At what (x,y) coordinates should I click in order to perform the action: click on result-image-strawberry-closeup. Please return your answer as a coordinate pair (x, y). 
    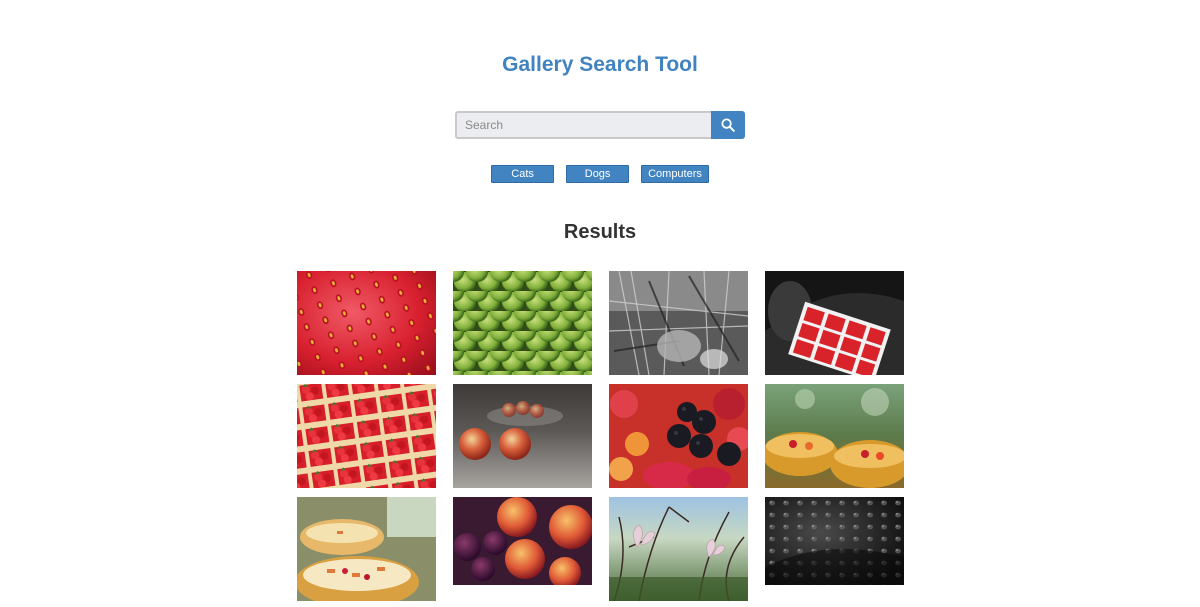
    Looking at the image, I should click on (366, 323).